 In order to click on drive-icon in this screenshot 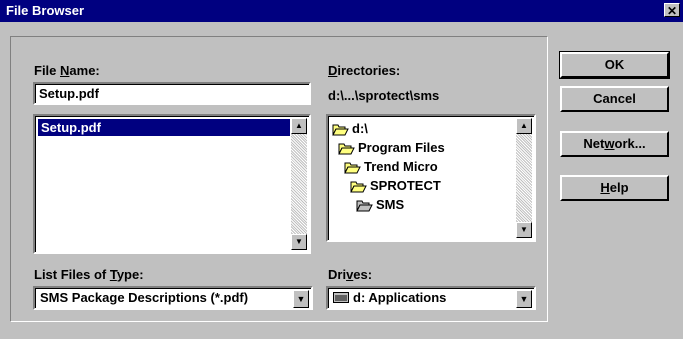, I will do `click(341, 297)`.